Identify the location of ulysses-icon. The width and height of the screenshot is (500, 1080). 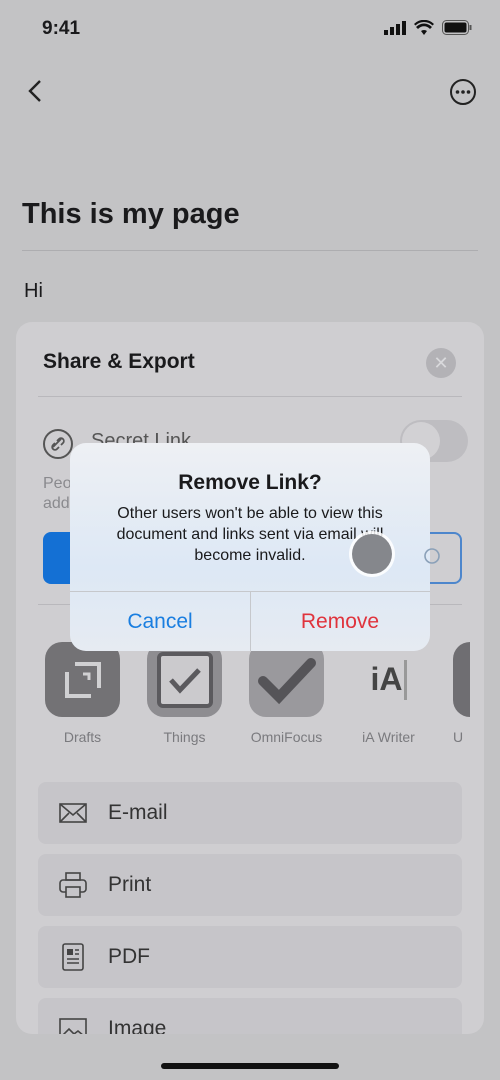
(461, 679).